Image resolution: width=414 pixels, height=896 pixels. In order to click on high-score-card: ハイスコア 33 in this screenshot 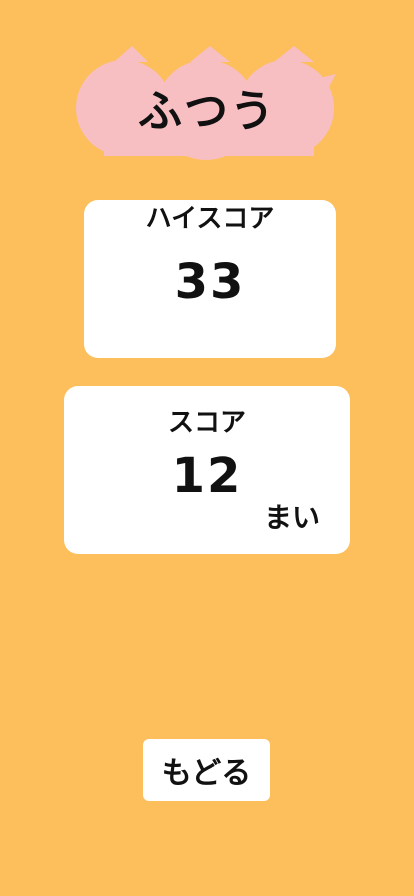, I will do `click(210, 279)`.